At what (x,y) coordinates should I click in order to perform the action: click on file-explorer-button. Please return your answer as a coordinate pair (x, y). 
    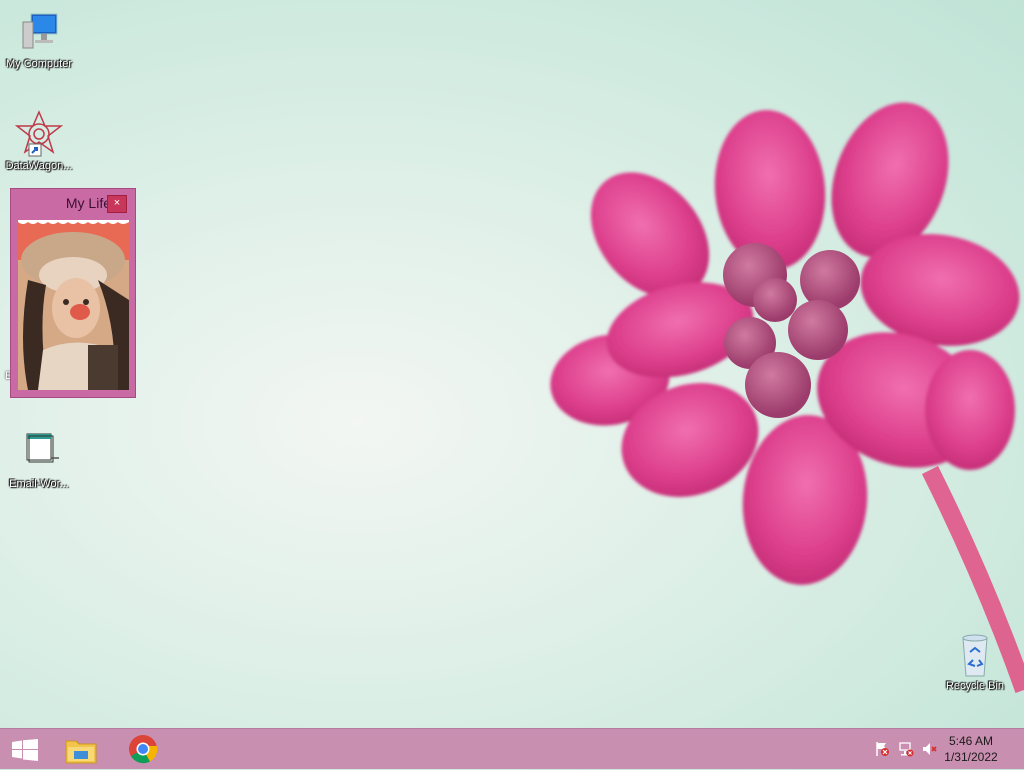
    Looking at the image, I should click on (80, 749).